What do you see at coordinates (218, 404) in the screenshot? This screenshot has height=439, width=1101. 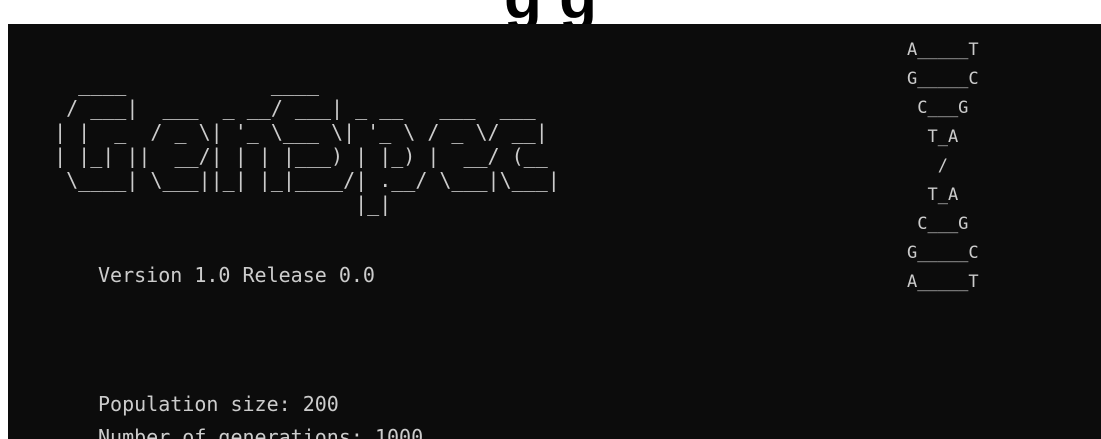 I see `population-size-text: Population size: 200` at bounding box center [218, 404].